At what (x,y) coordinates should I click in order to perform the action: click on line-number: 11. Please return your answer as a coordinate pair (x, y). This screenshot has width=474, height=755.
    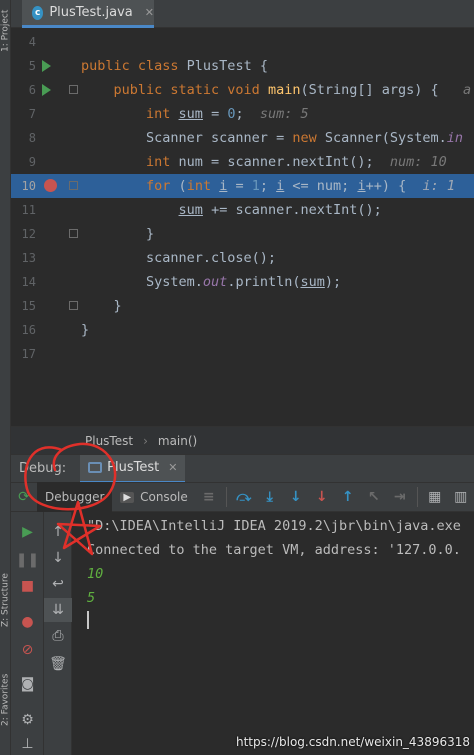
    Looking at the image, I should click on (28, 210).